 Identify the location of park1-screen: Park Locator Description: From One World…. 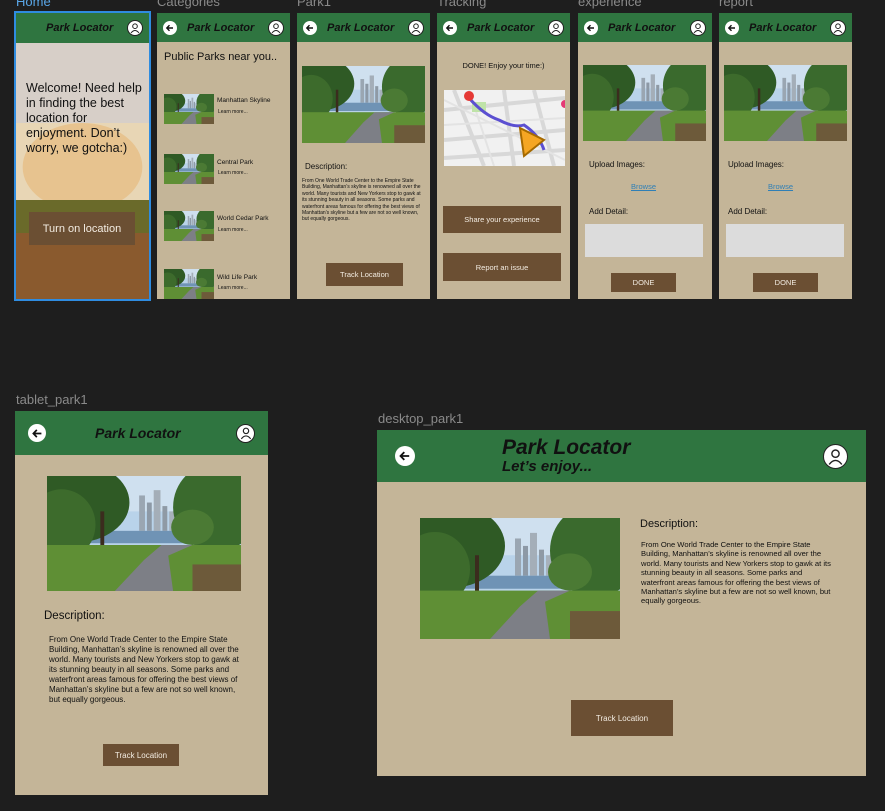
(363, 156).